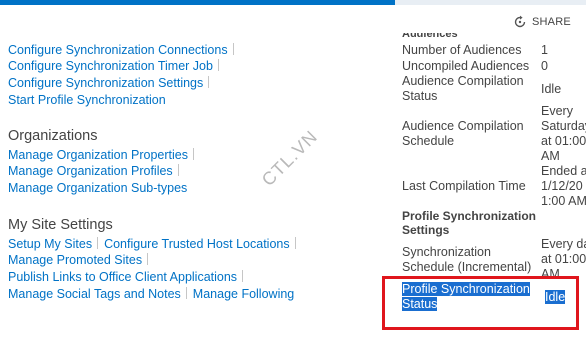 This screenshot has width=586, height=342. What do you see at coordinates (426, 230) in the screenshot?
I see `profile-sync-heading-line2: Settings` at bounding box center [426, 230].